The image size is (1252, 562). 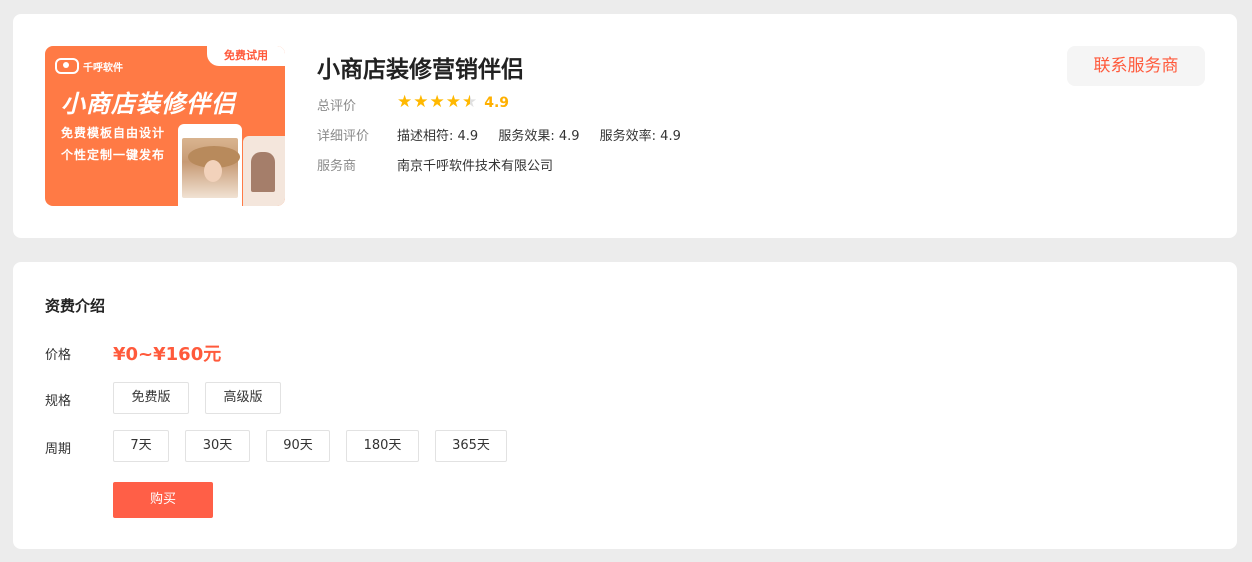 I want to click on half-star-icon: ★, so click(x=470, y=102).